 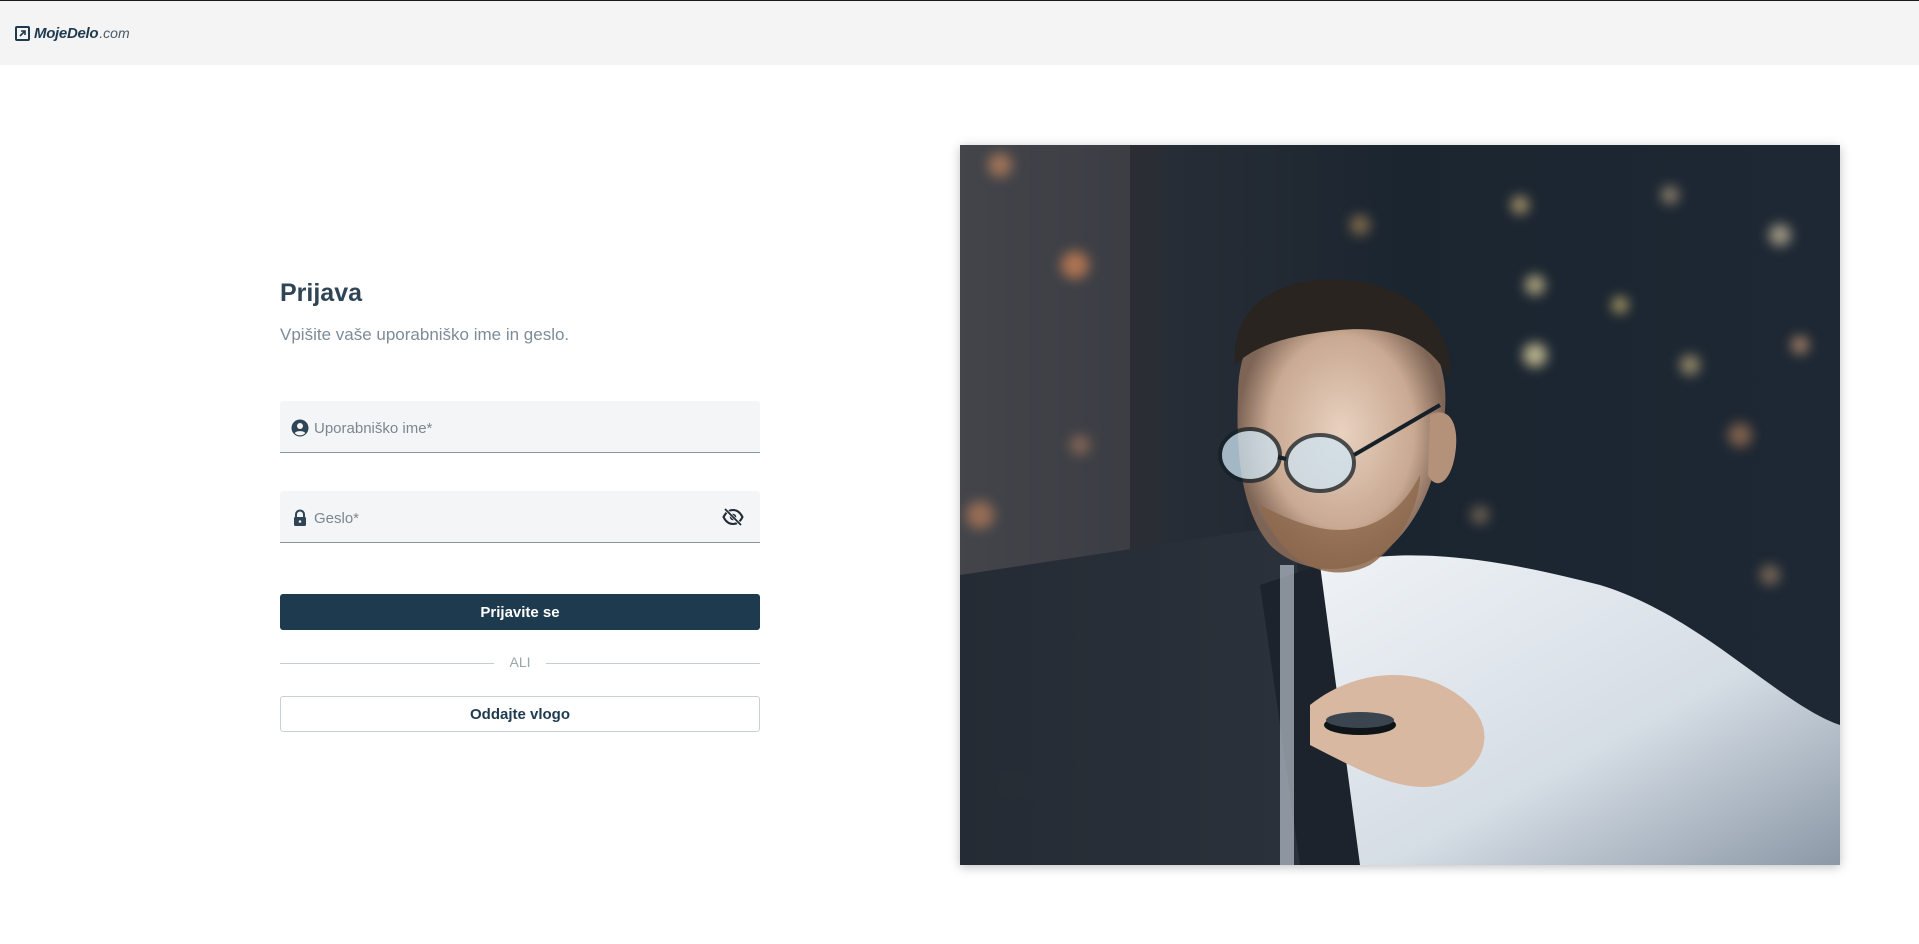 What do you see at coordinates (22, 33) in the screenshot?
I see `logo-arrow-icon` at bounding box center [22, 33].